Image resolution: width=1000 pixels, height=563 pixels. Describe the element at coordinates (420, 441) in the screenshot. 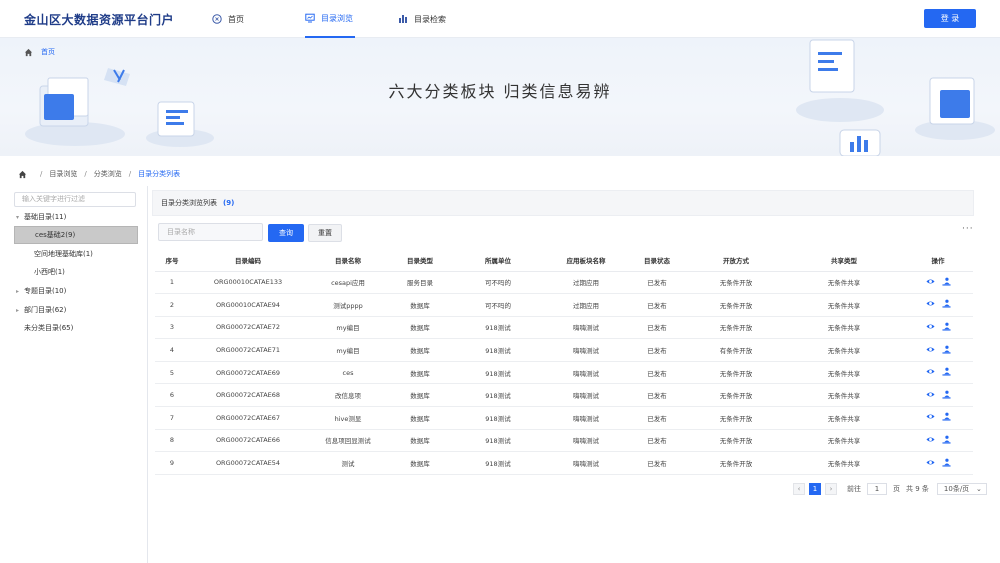

I see `catalog-type-cell: 数据库` at that location.